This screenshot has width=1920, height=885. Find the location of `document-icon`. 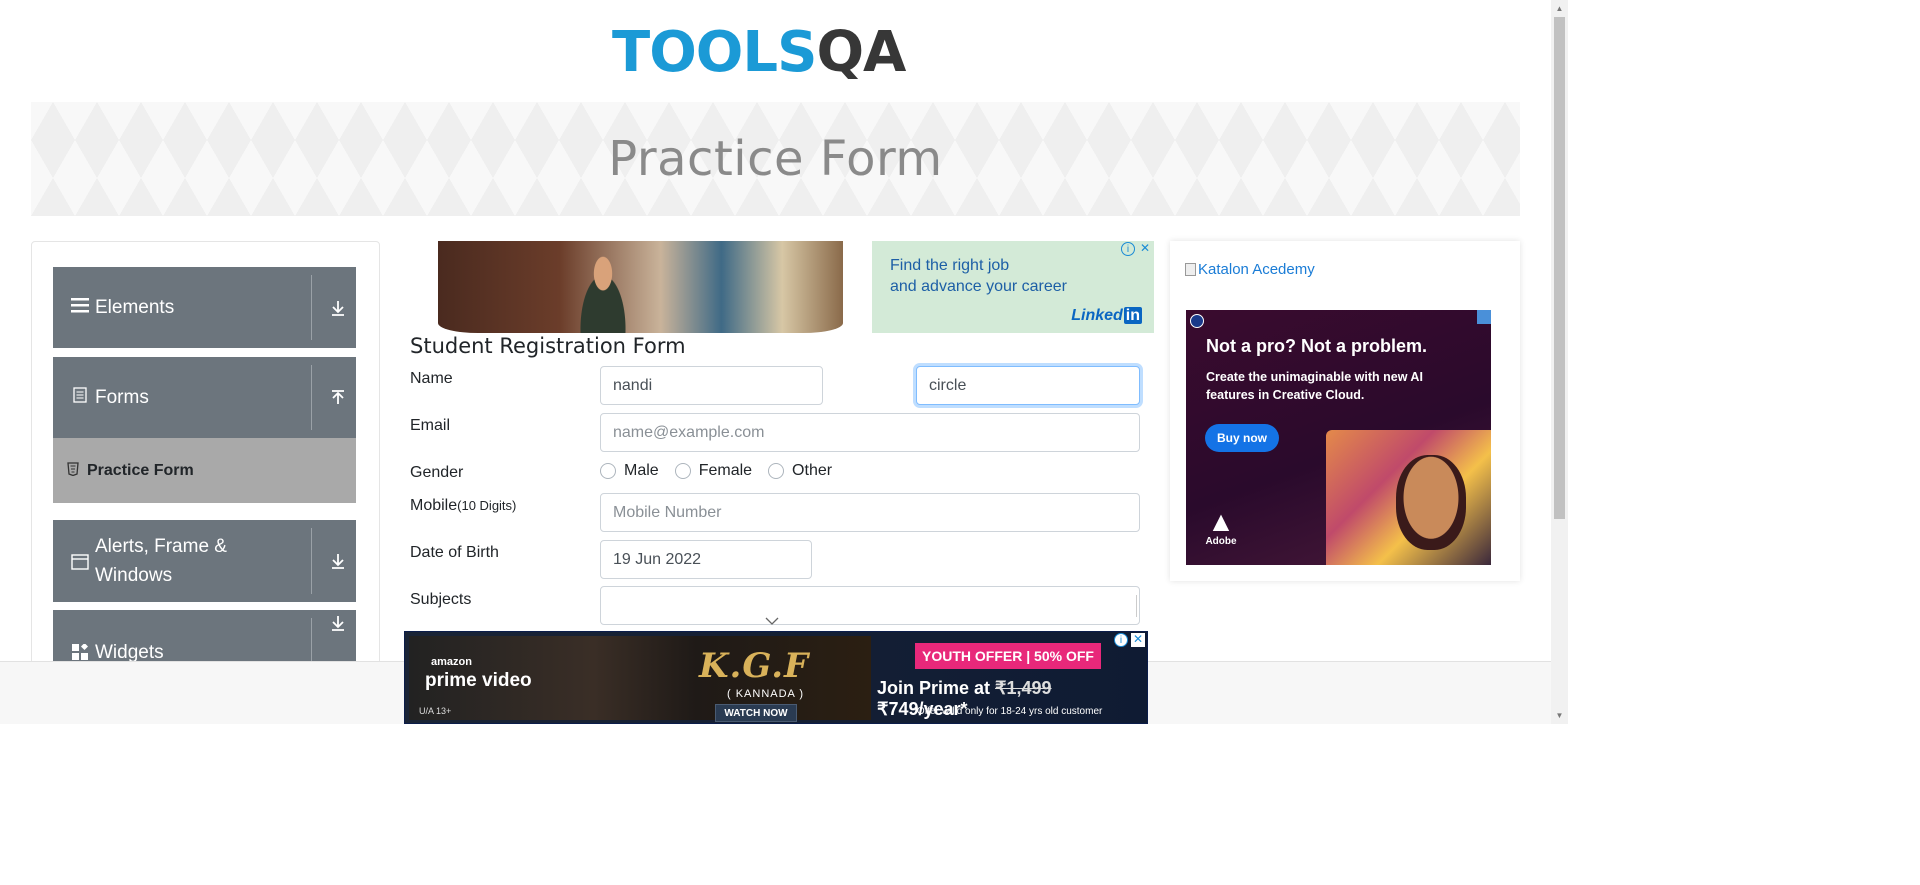

document-icon is located at coordinates (80, 397).